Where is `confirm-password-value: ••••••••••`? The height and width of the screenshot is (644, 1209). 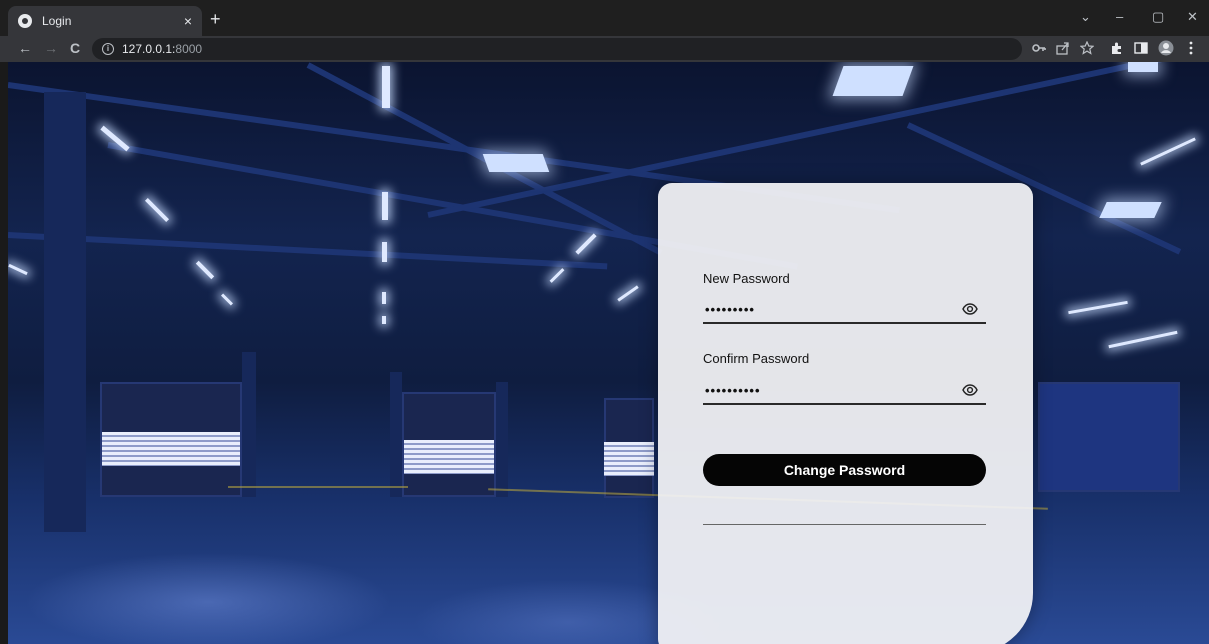
confirm-password-value: •••••••••• is located at coordinates (733, 390).